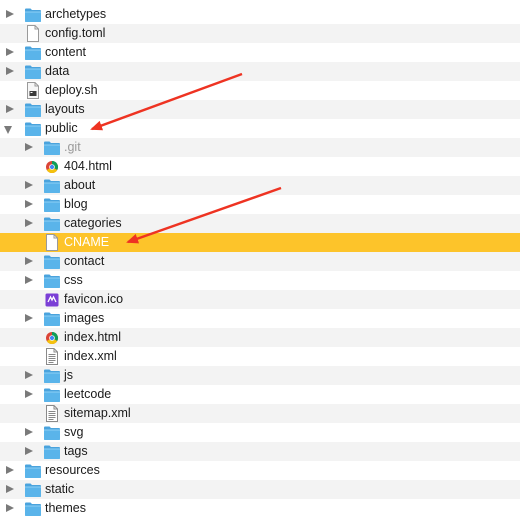  Describe the element at coordinates (65, 508) in the screenshot. I see `tree-item-label: themes` at that location.